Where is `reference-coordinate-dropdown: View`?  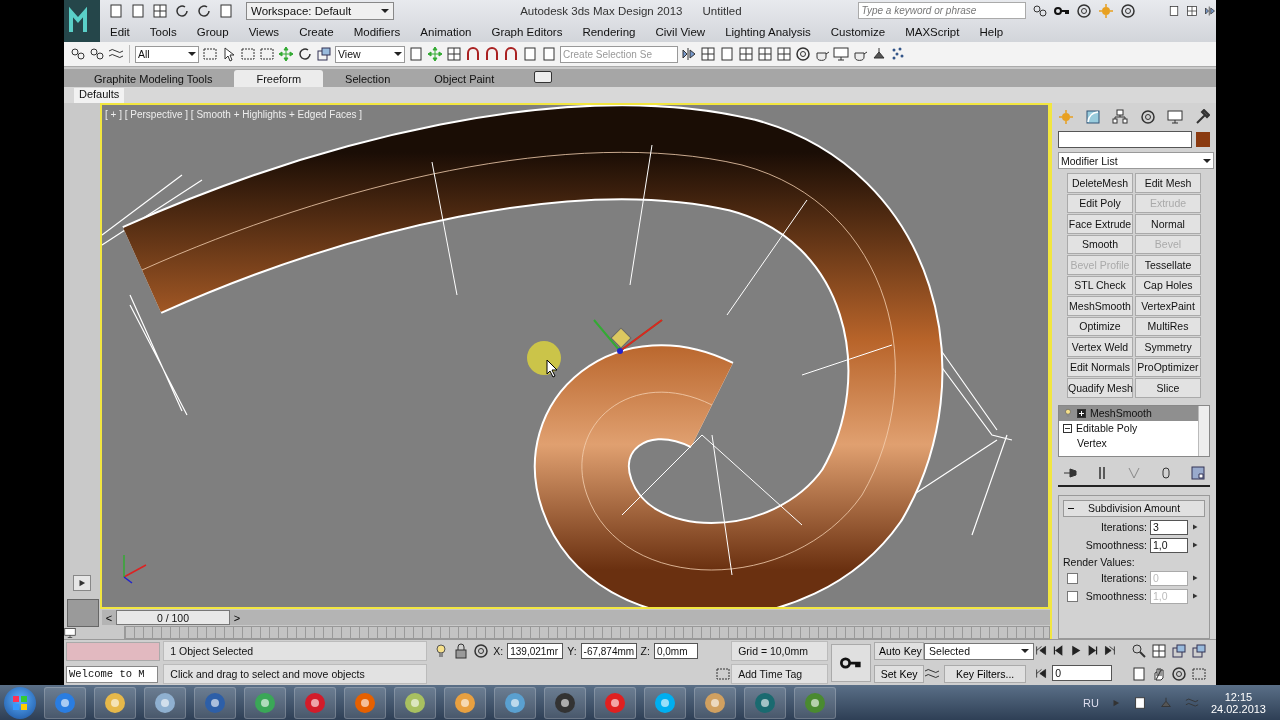
reference-coordinate-dropdown: View is located at coordinates (370, 54).